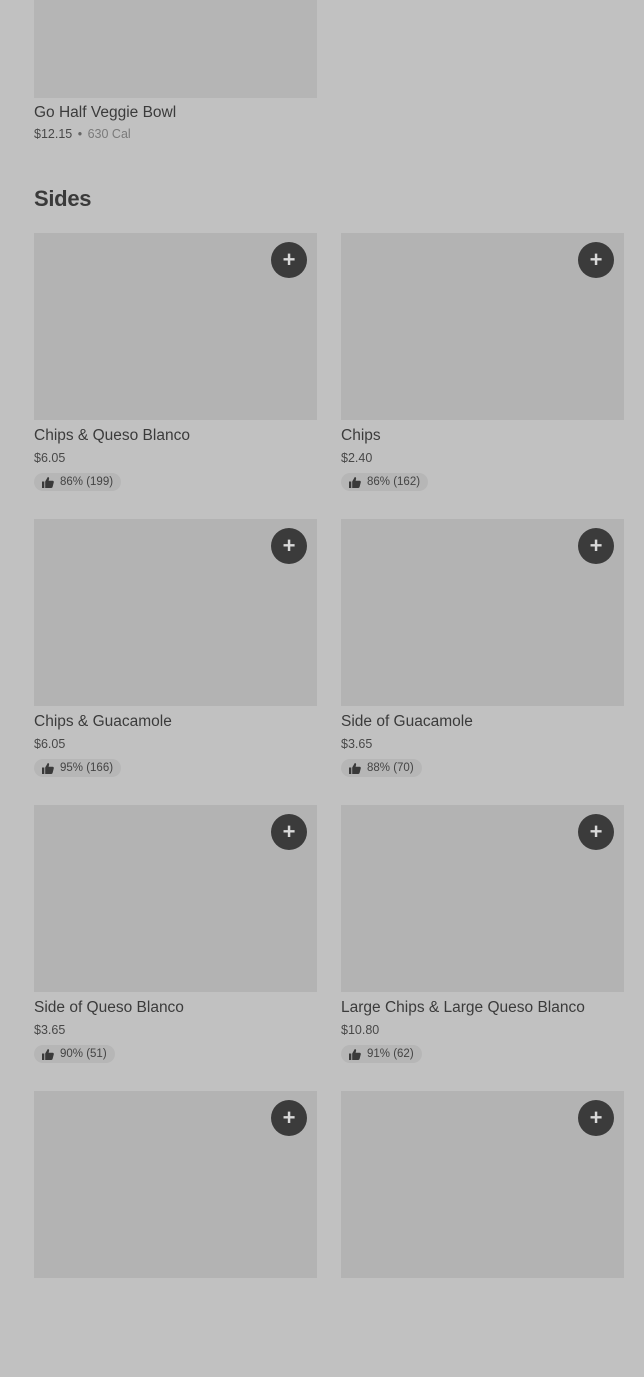  What do you see at coordinates (63, 198) in the screenshot?
I see `section-title: Sides` at bounding box center [63, 198].